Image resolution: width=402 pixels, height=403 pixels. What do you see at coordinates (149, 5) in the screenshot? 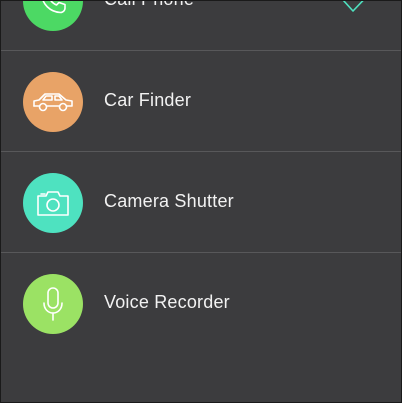
I see `list-item-label: Call Phone` at bounding box center [149, 5].